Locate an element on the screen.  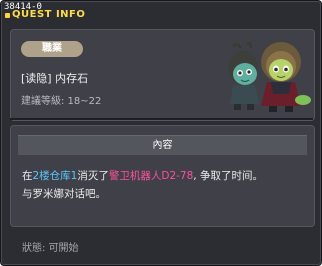
title-bar: QUEST INFO is located at coordinates (83, 17).